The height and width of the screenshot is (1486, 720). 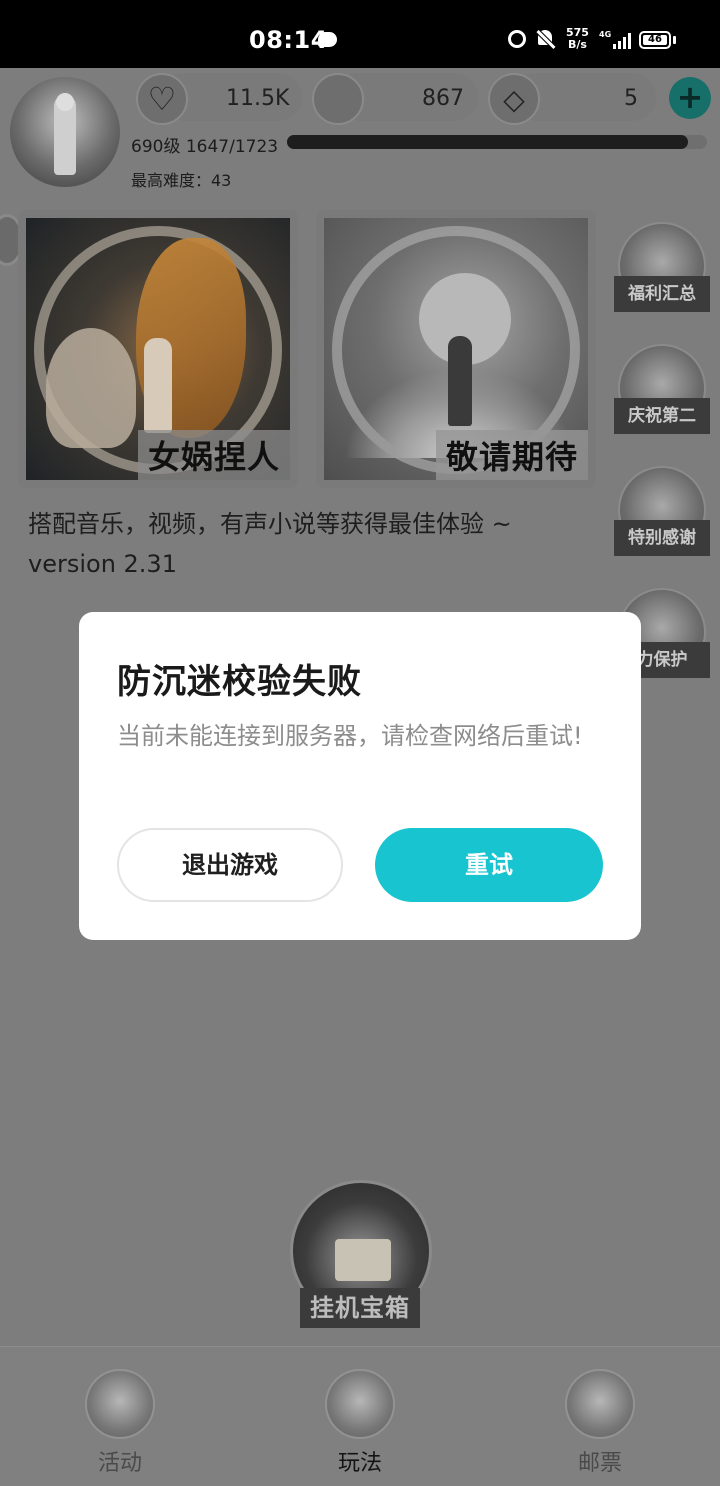 What do you see at coordinates (605, 34) in the screenshot?
I see `network-type: 4G` at bounding box center [605, 34].